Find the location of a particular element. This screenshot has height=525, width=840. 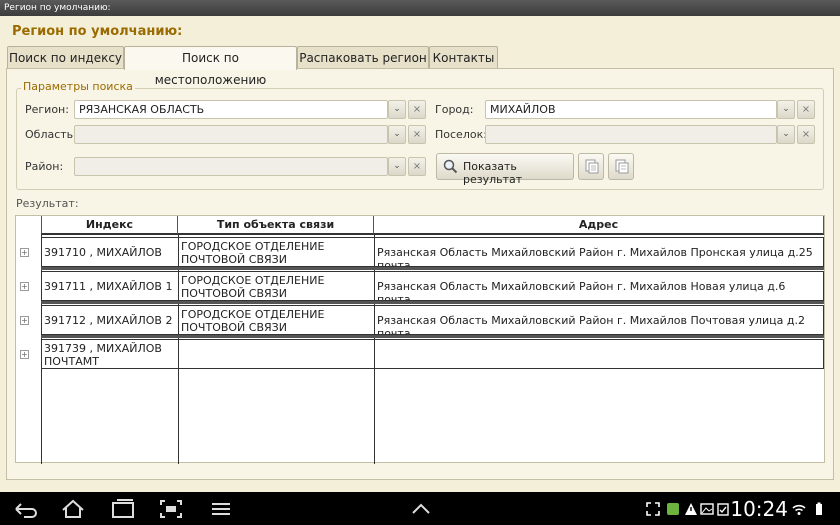

search-params-title: Параметры поиска is located at coordinates (78, 86).